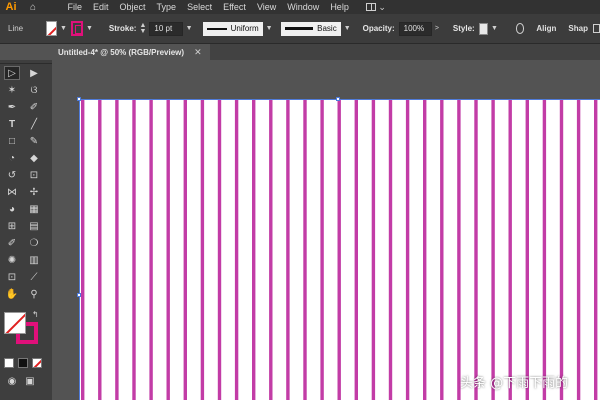 The image size is (600, 400). What do you see at coordinates (546, 28) in the screenshot?
I see `align-button: Align` at bounding box center [546, 28].